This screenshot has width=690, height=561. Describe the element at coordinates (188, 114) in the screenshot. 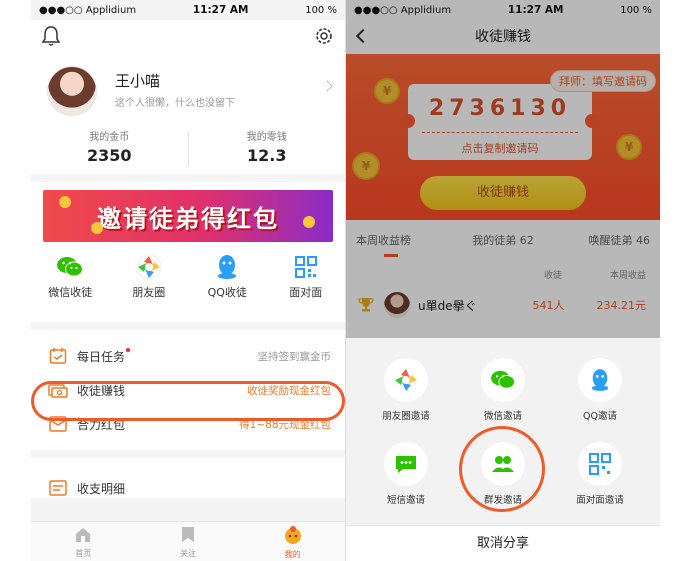

I see `profile-card: 王小喵 这个人很懒，什么也没留下 我的金币 2350 我的零钱 12.3` at that location.